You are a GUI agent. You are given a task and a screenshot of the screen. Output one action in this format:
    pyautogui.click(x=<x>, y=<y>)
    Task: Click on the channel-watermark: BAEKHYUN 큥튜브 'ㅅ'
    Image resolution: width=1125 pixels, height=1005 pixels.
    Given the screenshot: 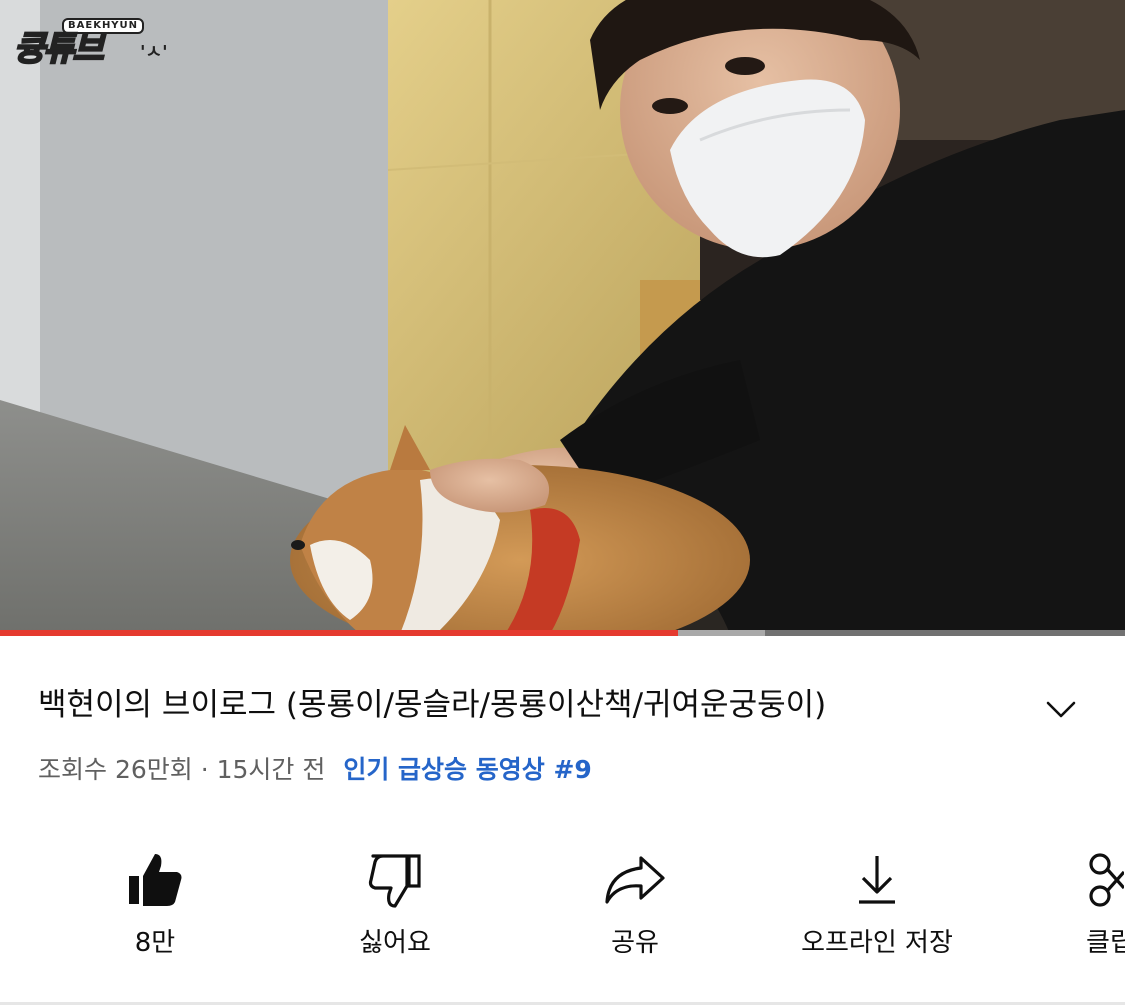 What is the action you would take?
    pyautogui.click(x=90, y=42)
    